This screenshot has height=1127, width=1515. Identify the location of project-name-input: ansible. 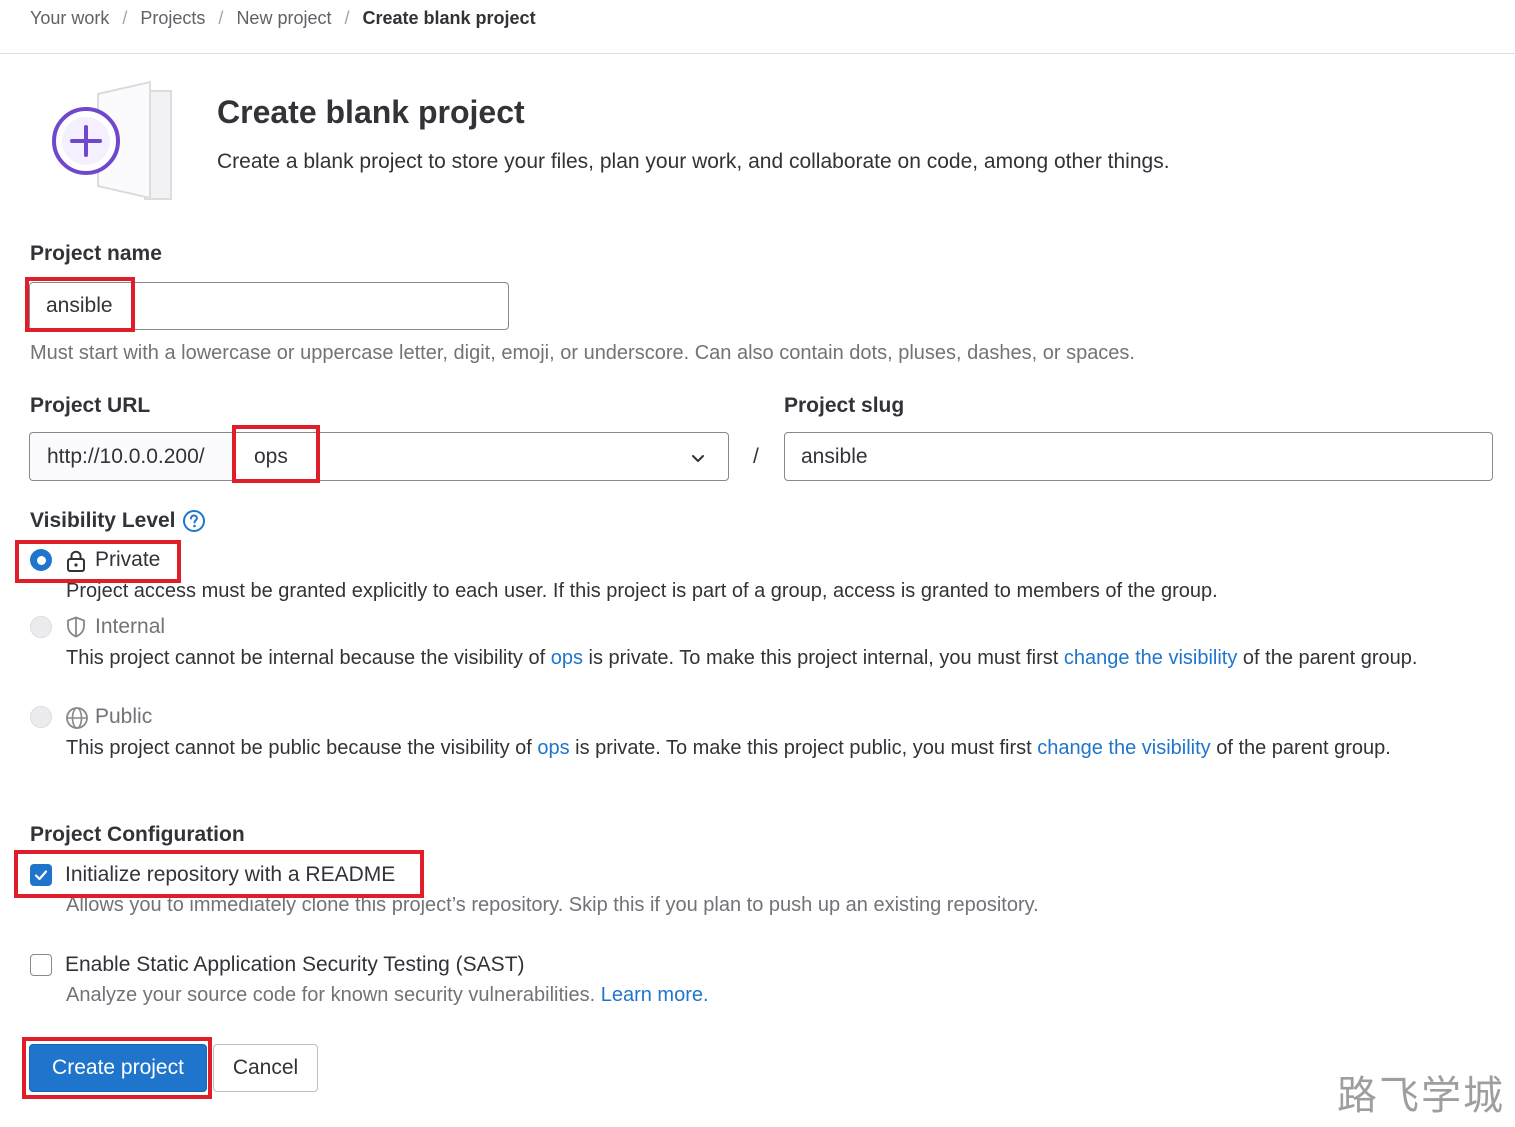
(269, 306).